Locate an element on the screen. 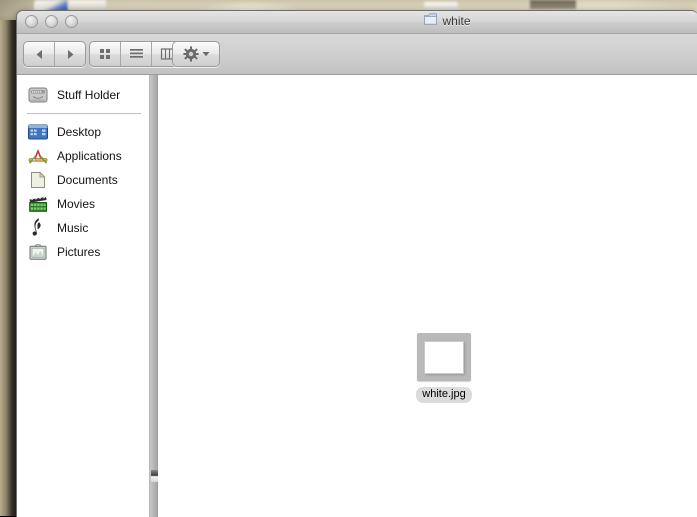 The image size is (697, 517). image-file-icon is located at coordinates (444, 357).